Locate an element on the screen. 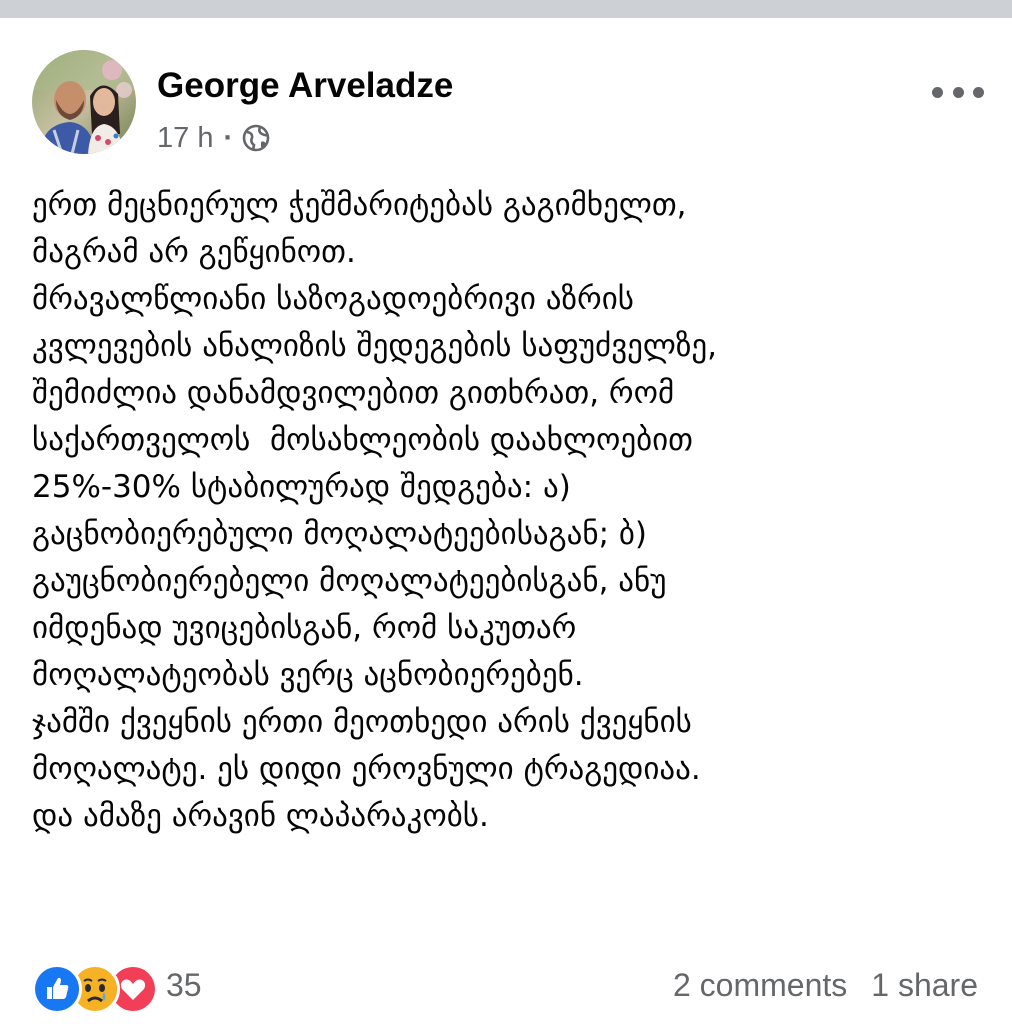  reaction-count: 35 is located at coordinates (184, 985).